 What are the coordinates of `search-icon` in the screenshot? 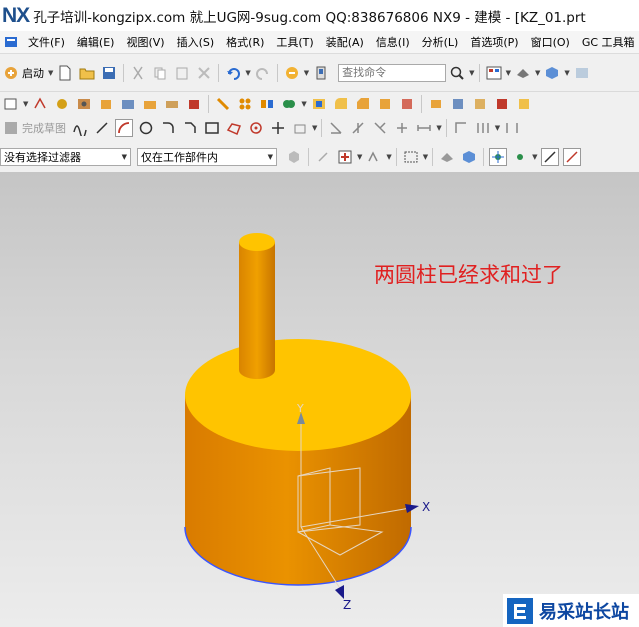 It's located at (457, 73).